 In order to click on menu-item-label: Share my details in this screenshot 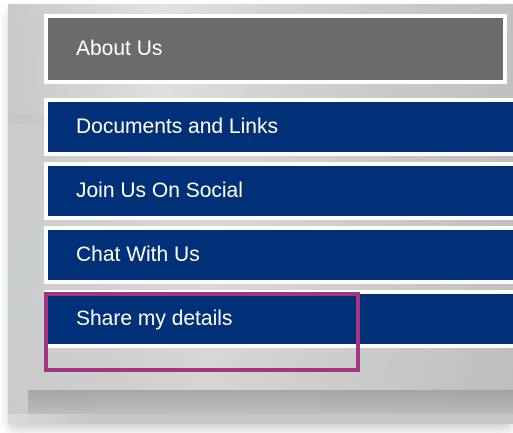, I will do `click(154, 318)`.